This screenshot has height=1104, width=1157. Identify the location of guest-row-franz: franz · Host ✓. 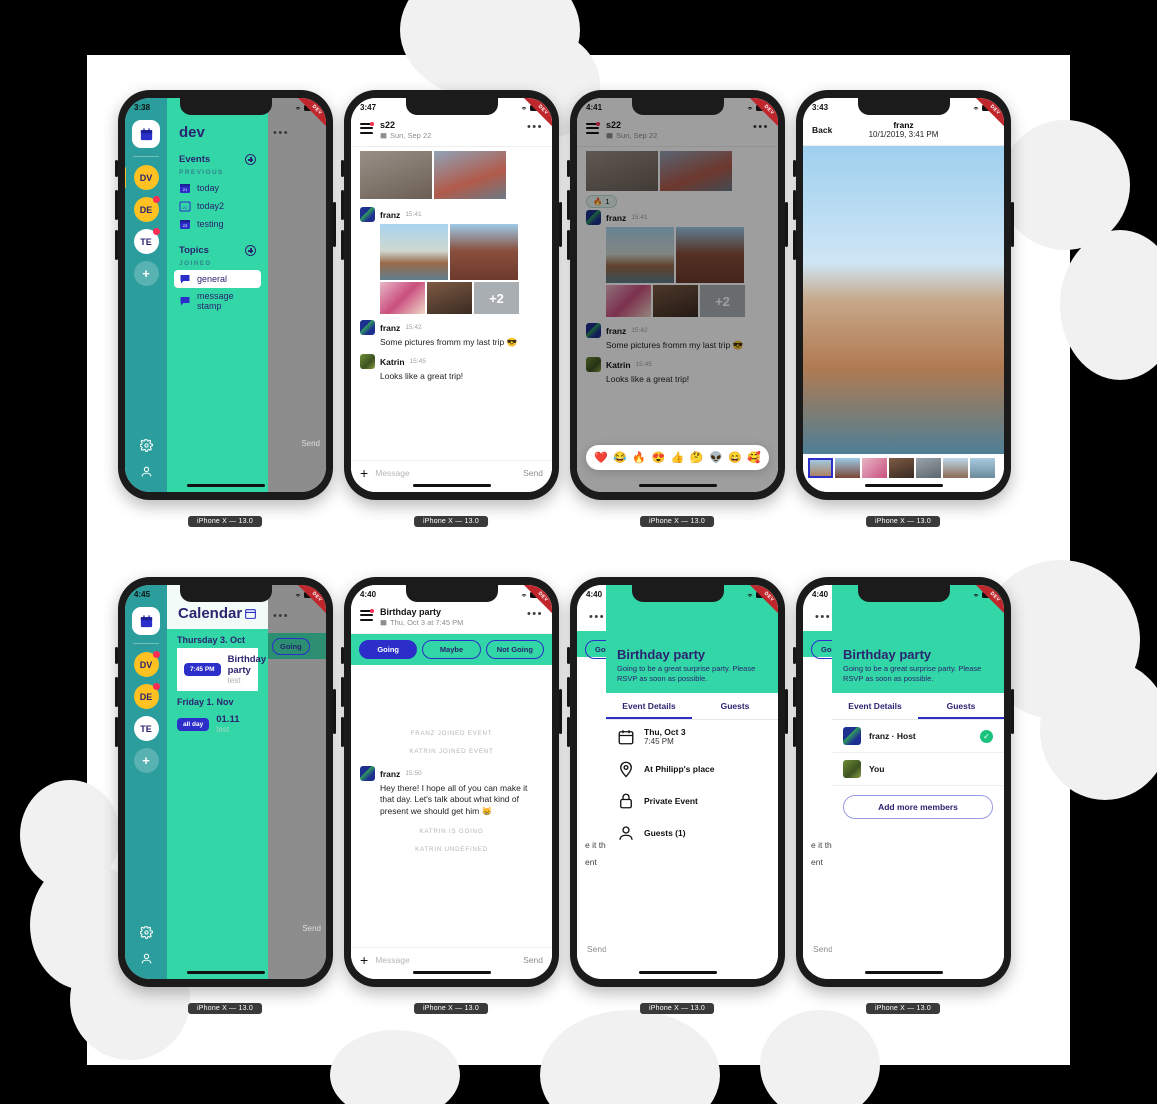
(918, 737).